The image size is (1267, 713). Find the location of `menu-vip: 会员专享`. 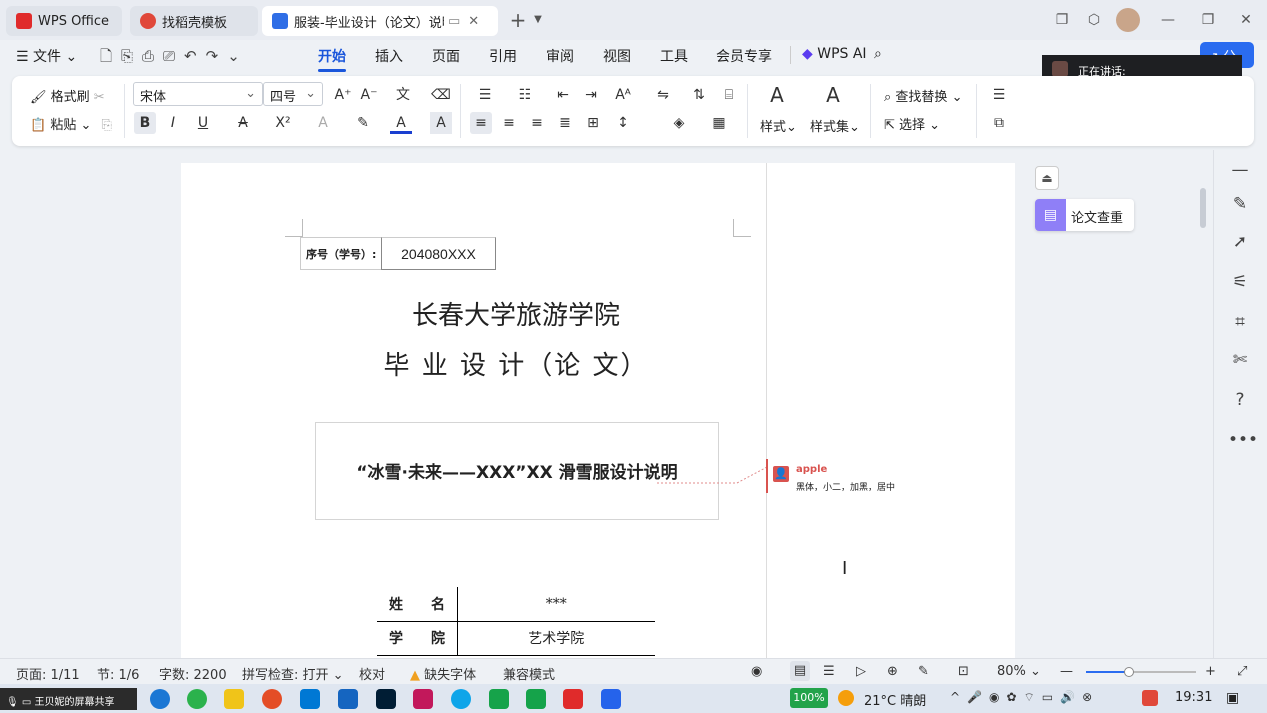

menu-vip: 会员专享 is located at coordinates (744, 56).